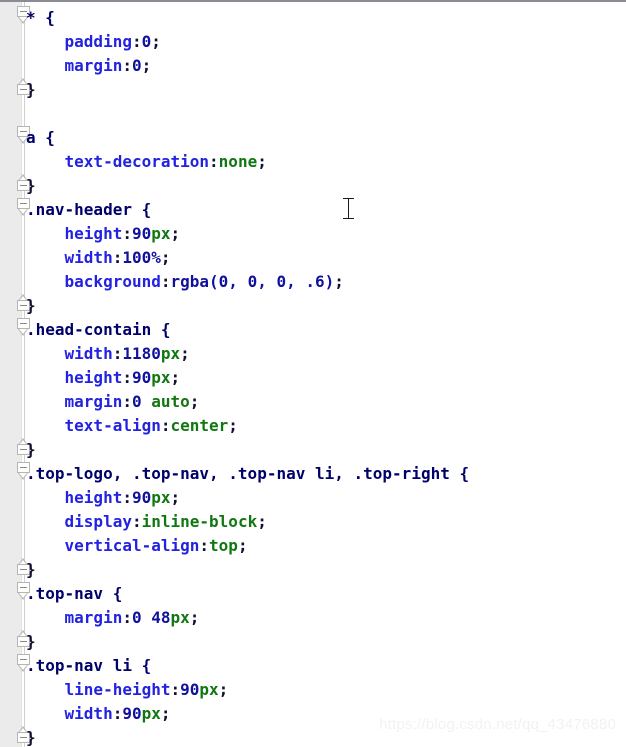  What do you see at coordinates (313, 258) in the screenshot?
I see `code-line: width:100%;` at bounding box center [313, 258].